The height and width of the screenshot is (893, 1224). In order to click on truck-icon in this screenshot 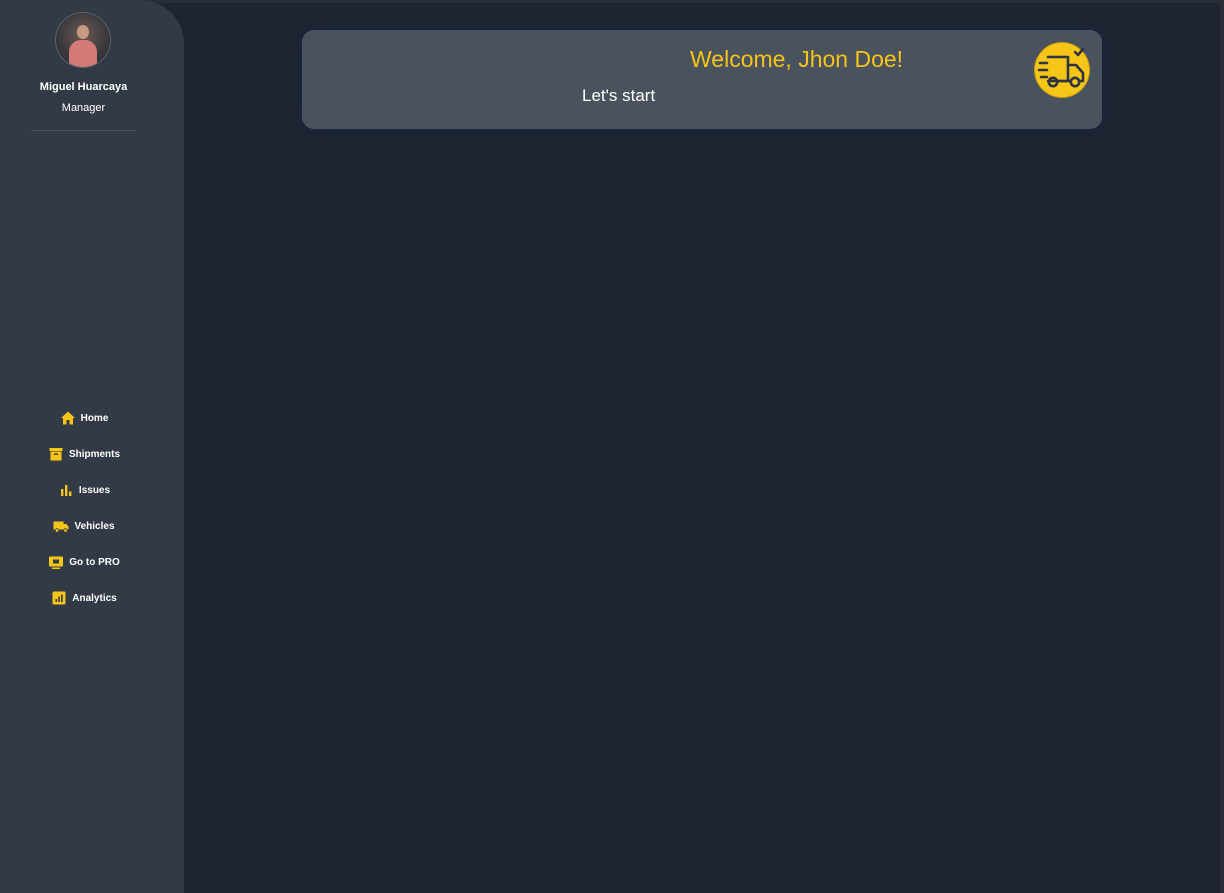, I will do `click(61, 526)`.